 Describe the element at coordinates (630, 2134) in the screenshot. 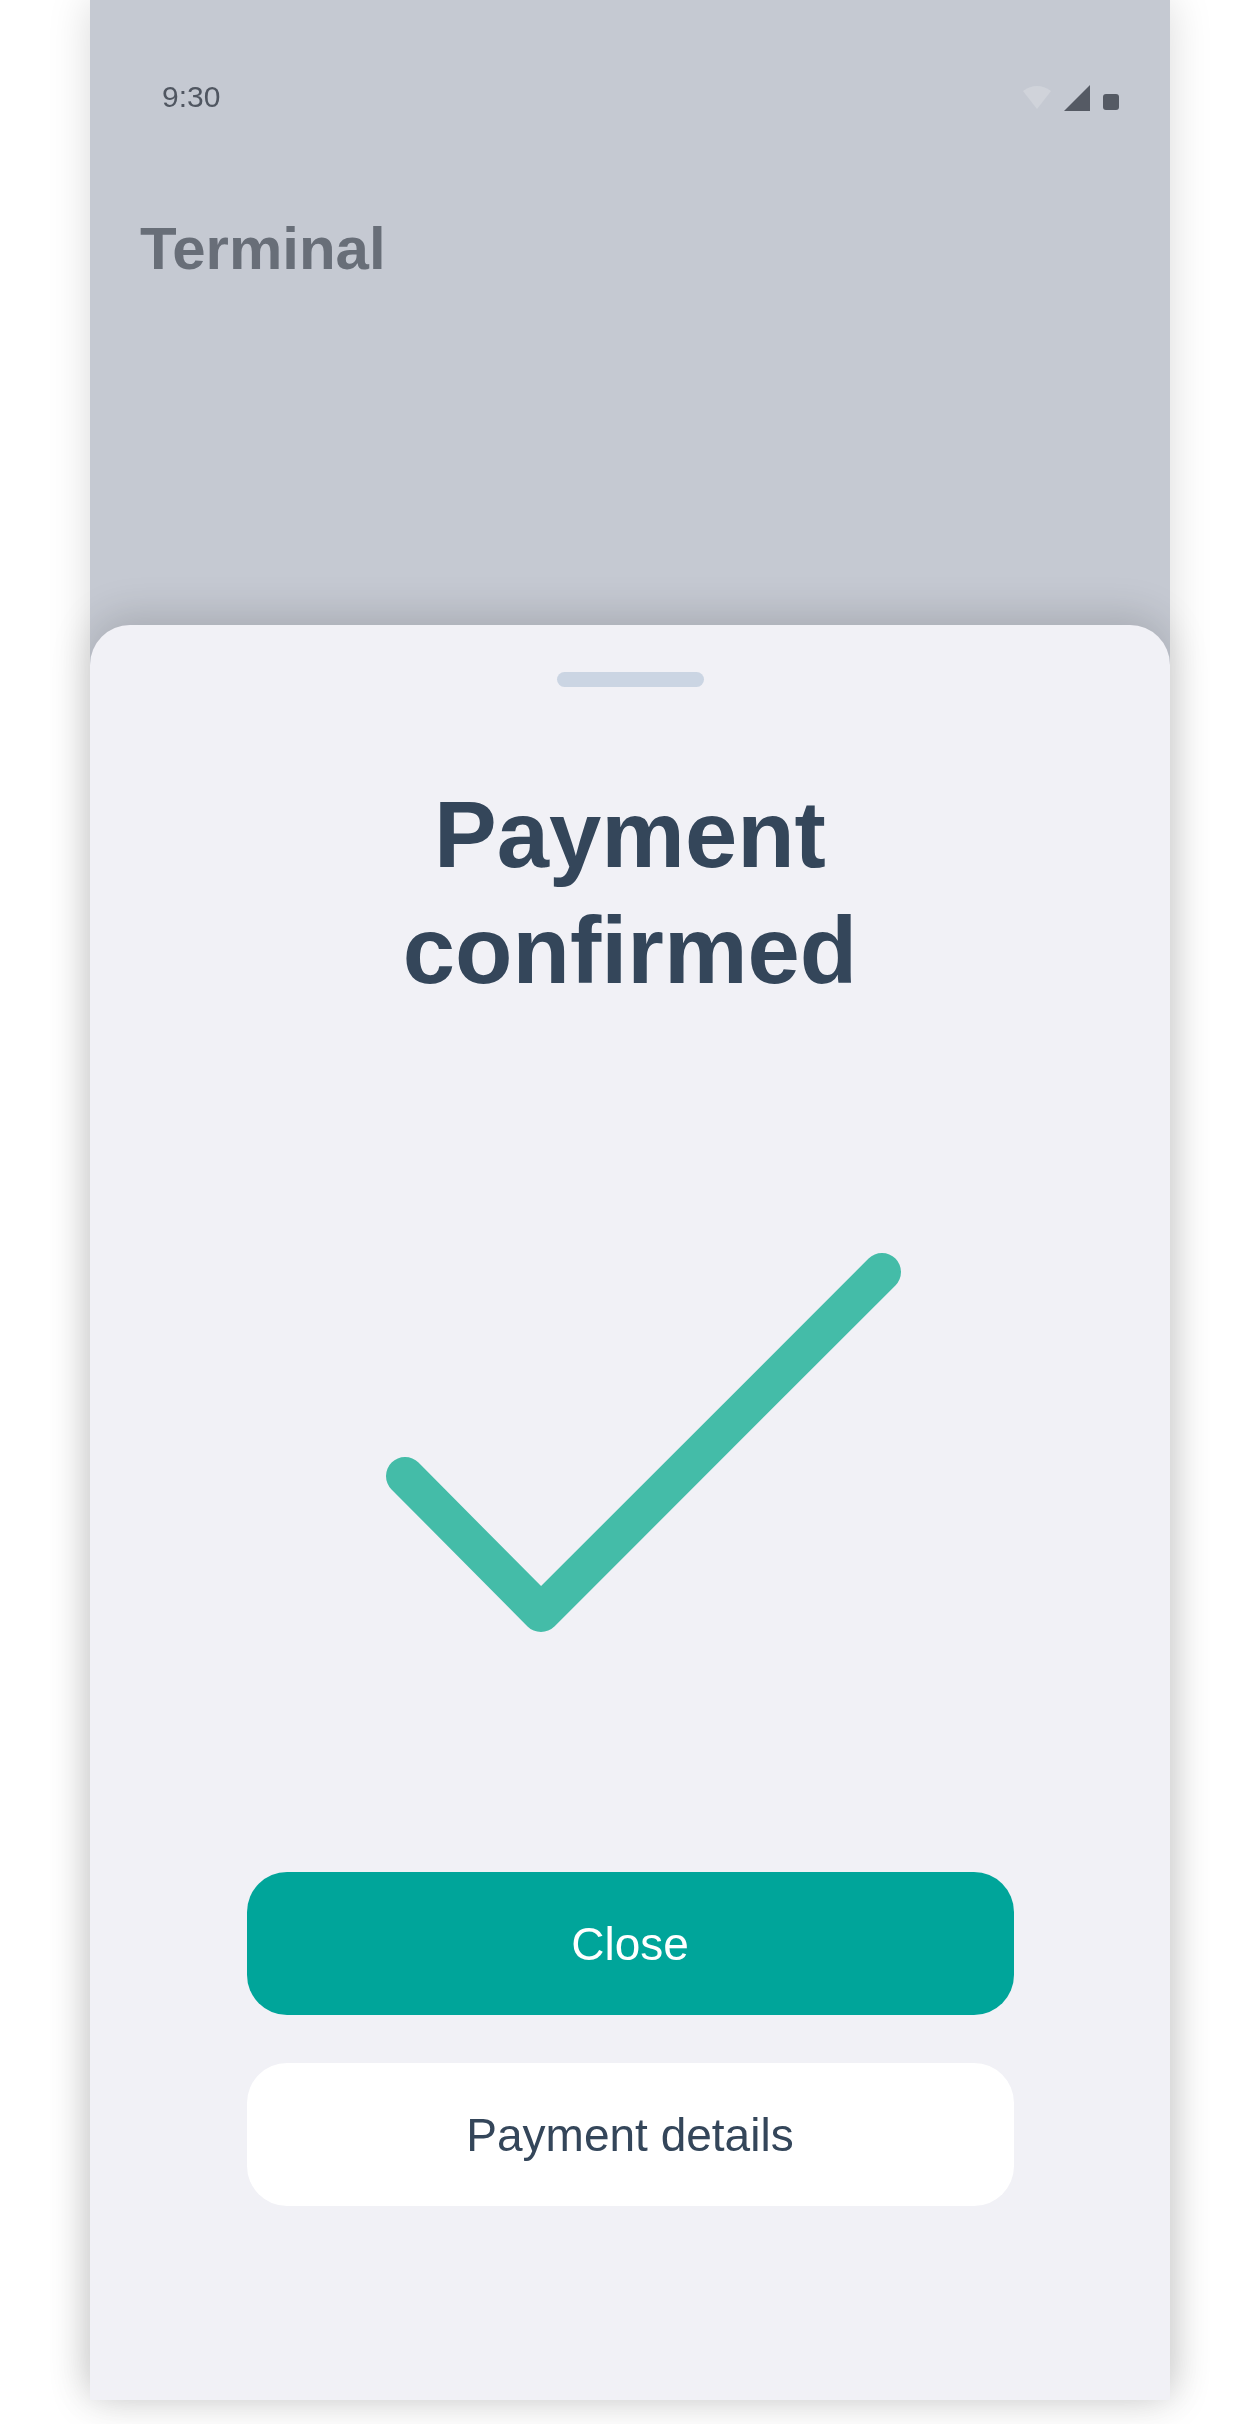

I see `details-button: Payment details` at that location.